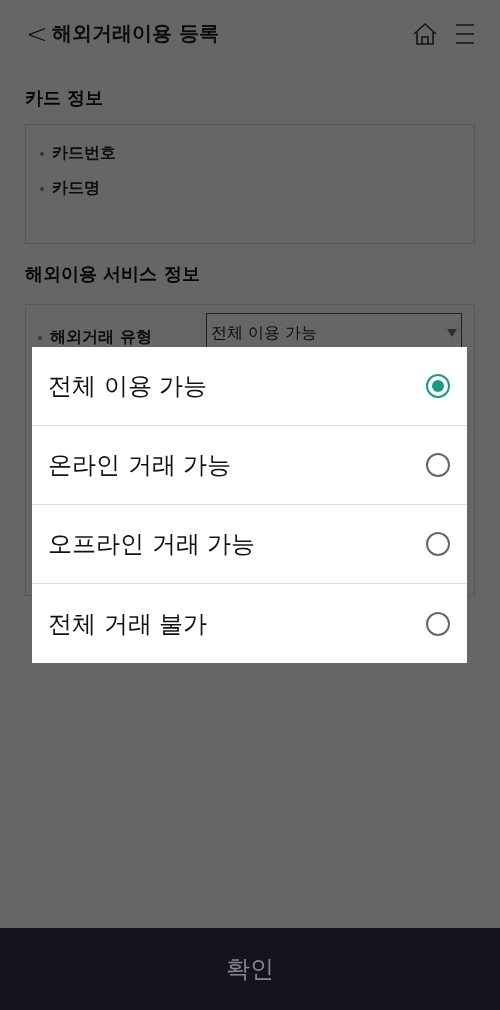  What do you see at coordinates (250, 969) in the screenshot?
I see `confirm-button: 확인` at bounding box center [250, 969].